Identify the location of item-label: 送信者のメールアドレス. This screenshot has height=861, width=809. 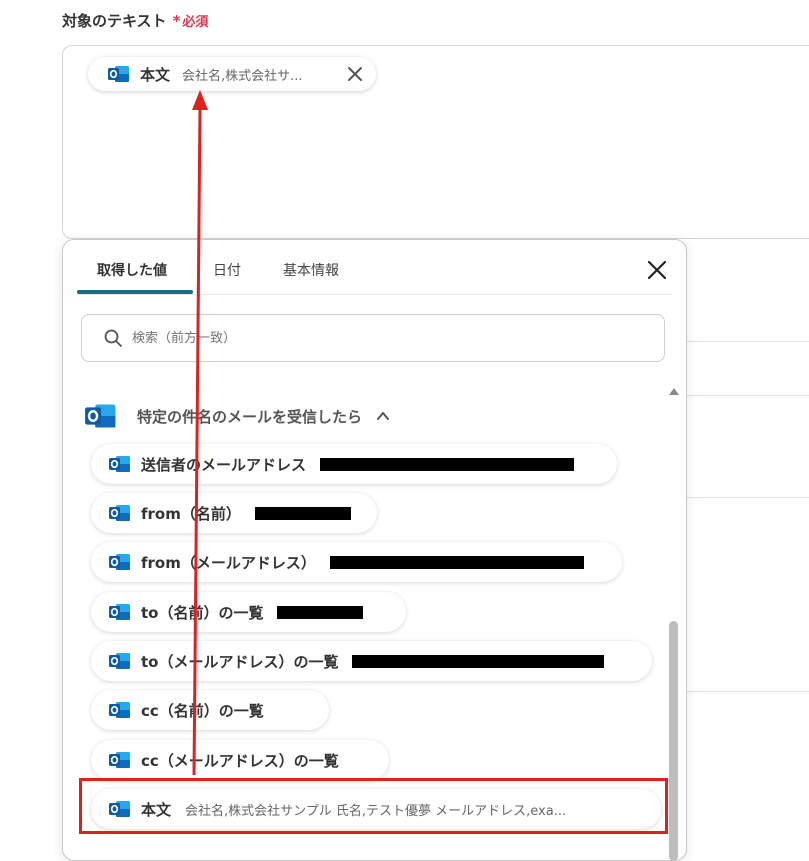
(224, 464).